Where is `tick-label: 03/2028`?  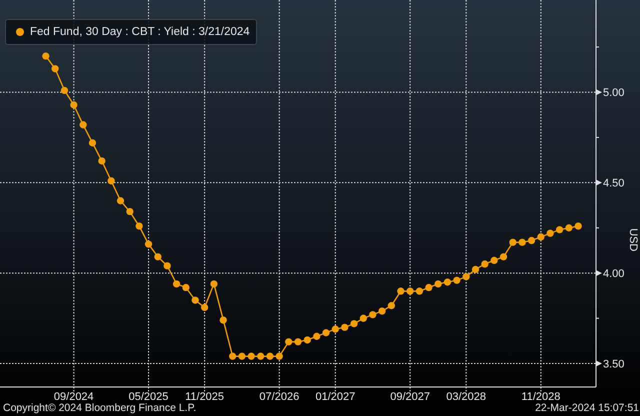 tick-label: 03/2028 is located at coordinates (466, 395).